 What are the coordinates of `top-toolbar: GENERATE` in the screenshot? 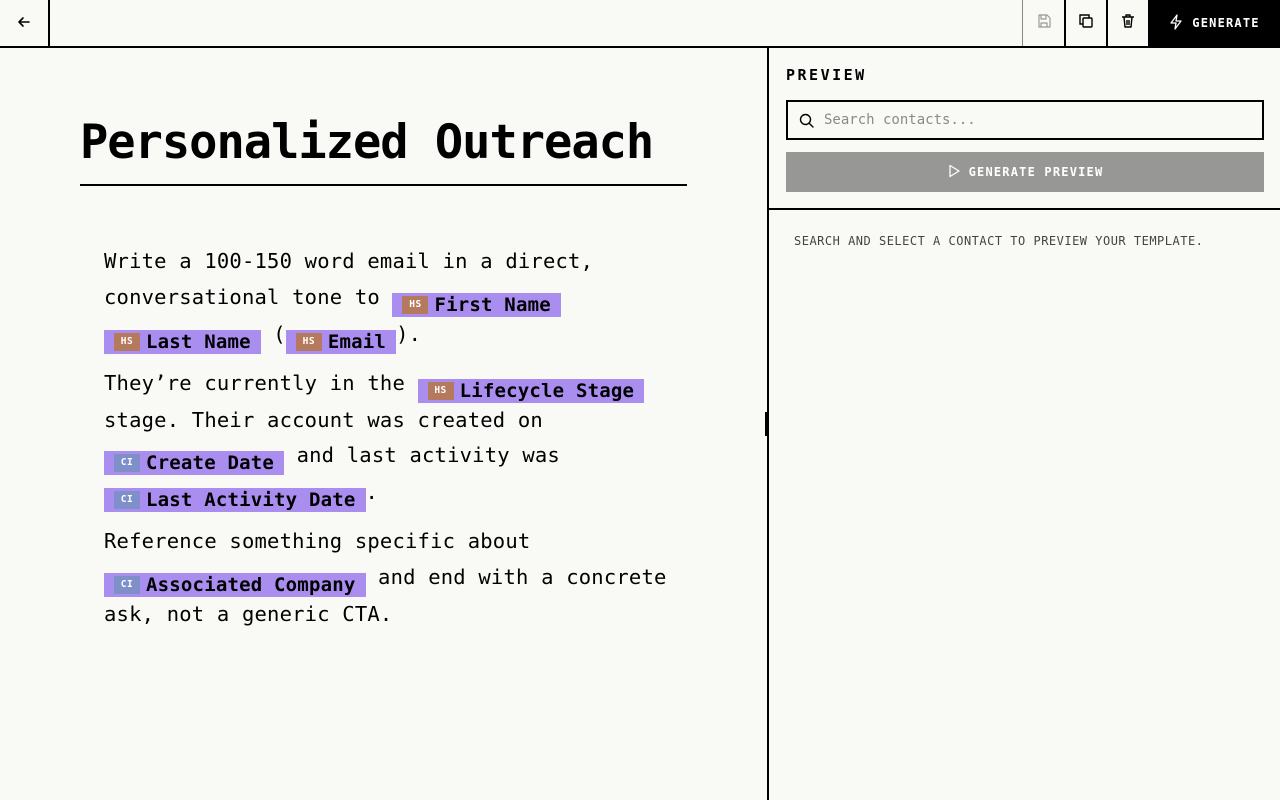 It's located at (640, 24).